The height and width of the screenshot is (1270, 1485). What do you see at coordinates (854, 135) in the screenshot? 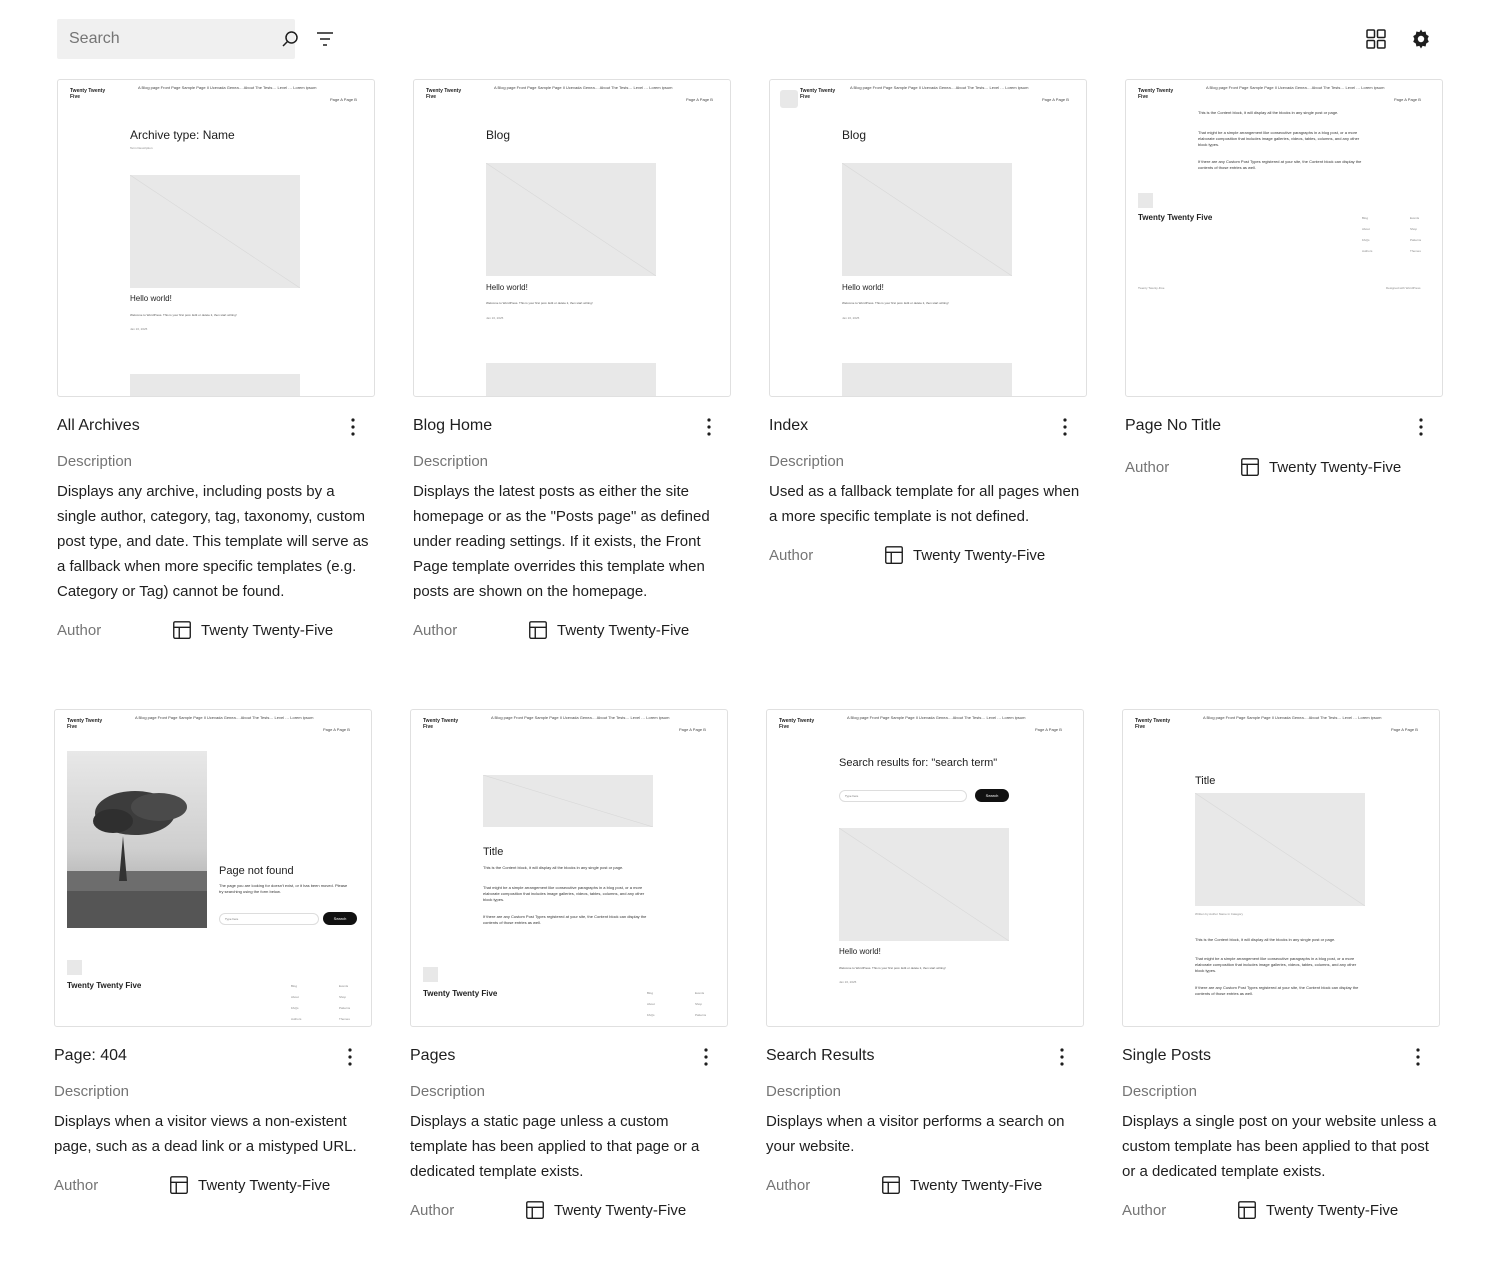
I see `preview-heading: Blog` at bounding box center [854, 135].